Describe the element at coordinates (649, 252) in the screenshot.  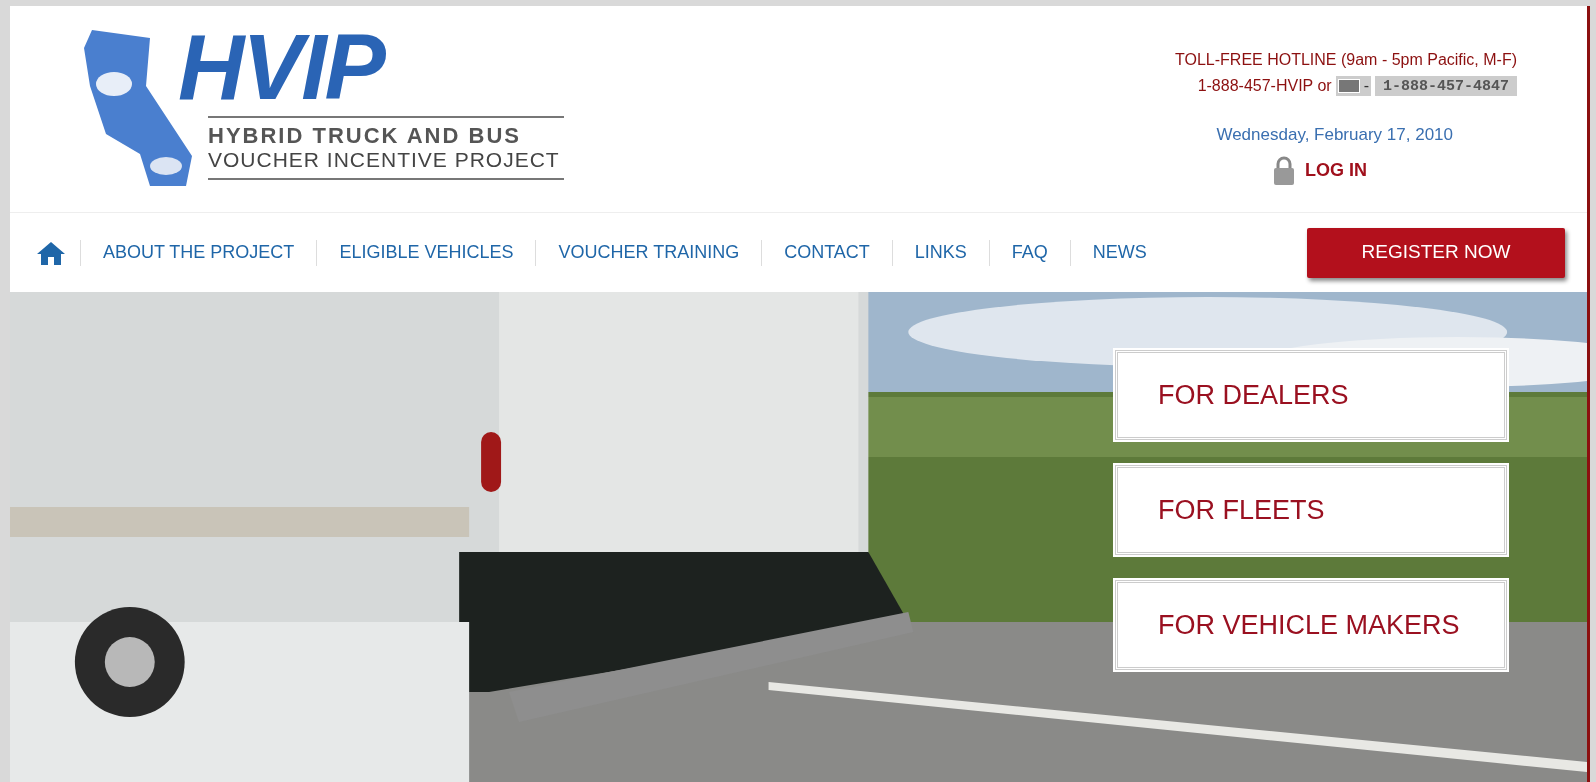
I see `nav-link: VOUCHER TRAINING` at that location.